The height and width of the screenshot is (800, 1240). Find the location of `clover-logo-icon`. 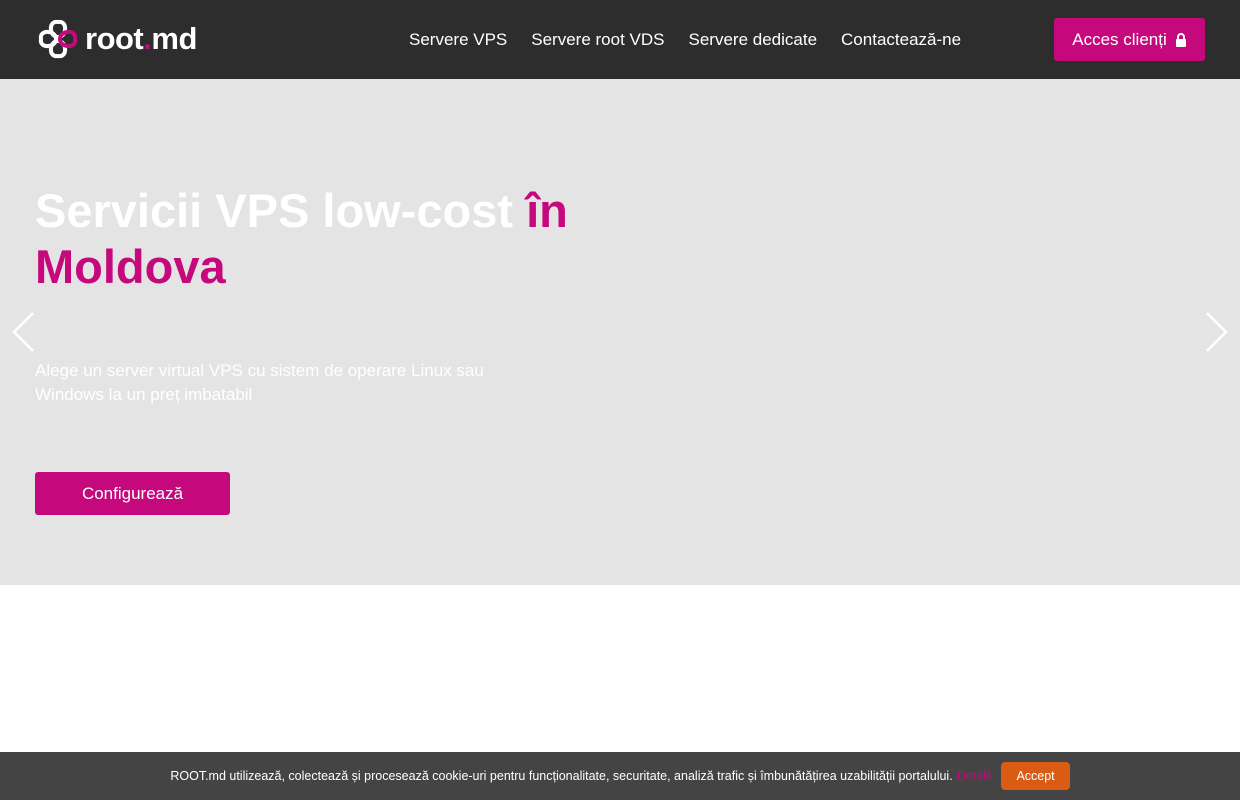

clover-logo-icon is located at coordinates (58, 39).